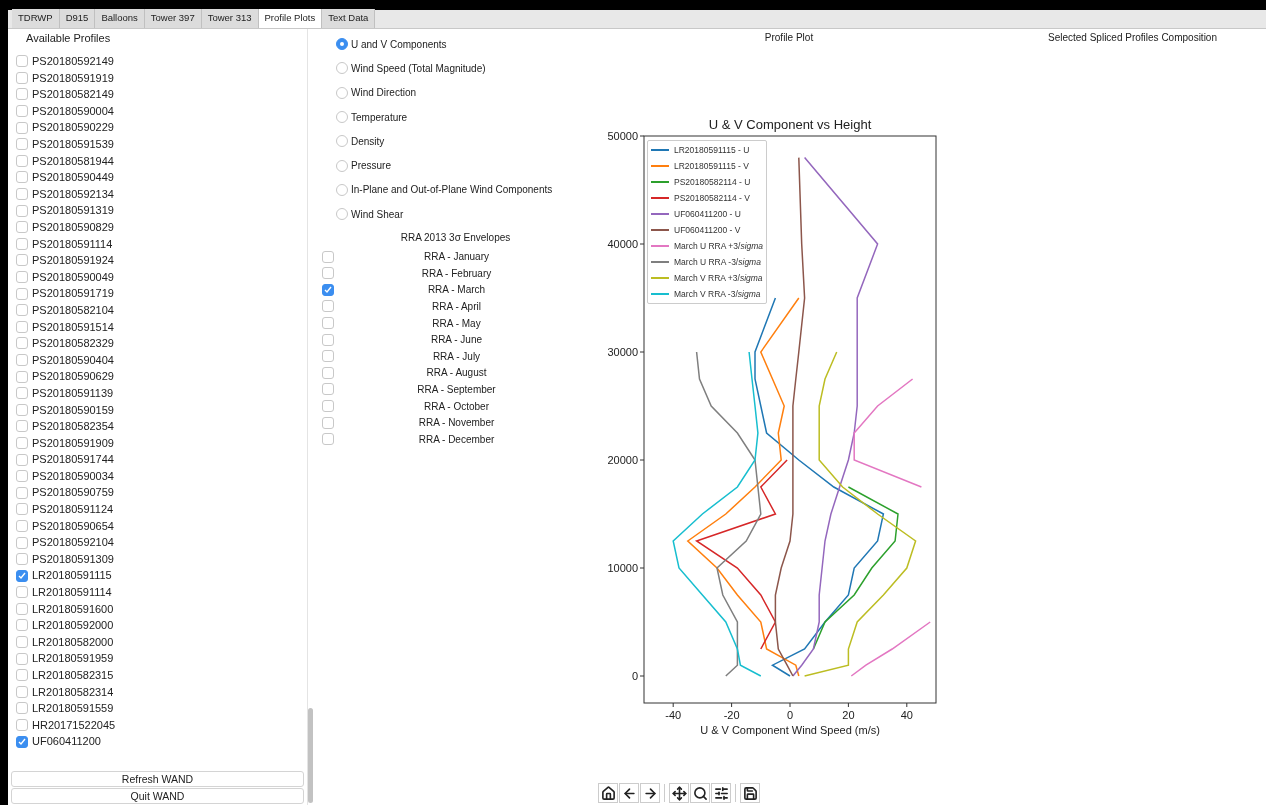 This screenshot has width=1266, height=805. Describe the element at coordinates (634, 676) in the screenshot. I see `y-tick-label: 0` at that location.